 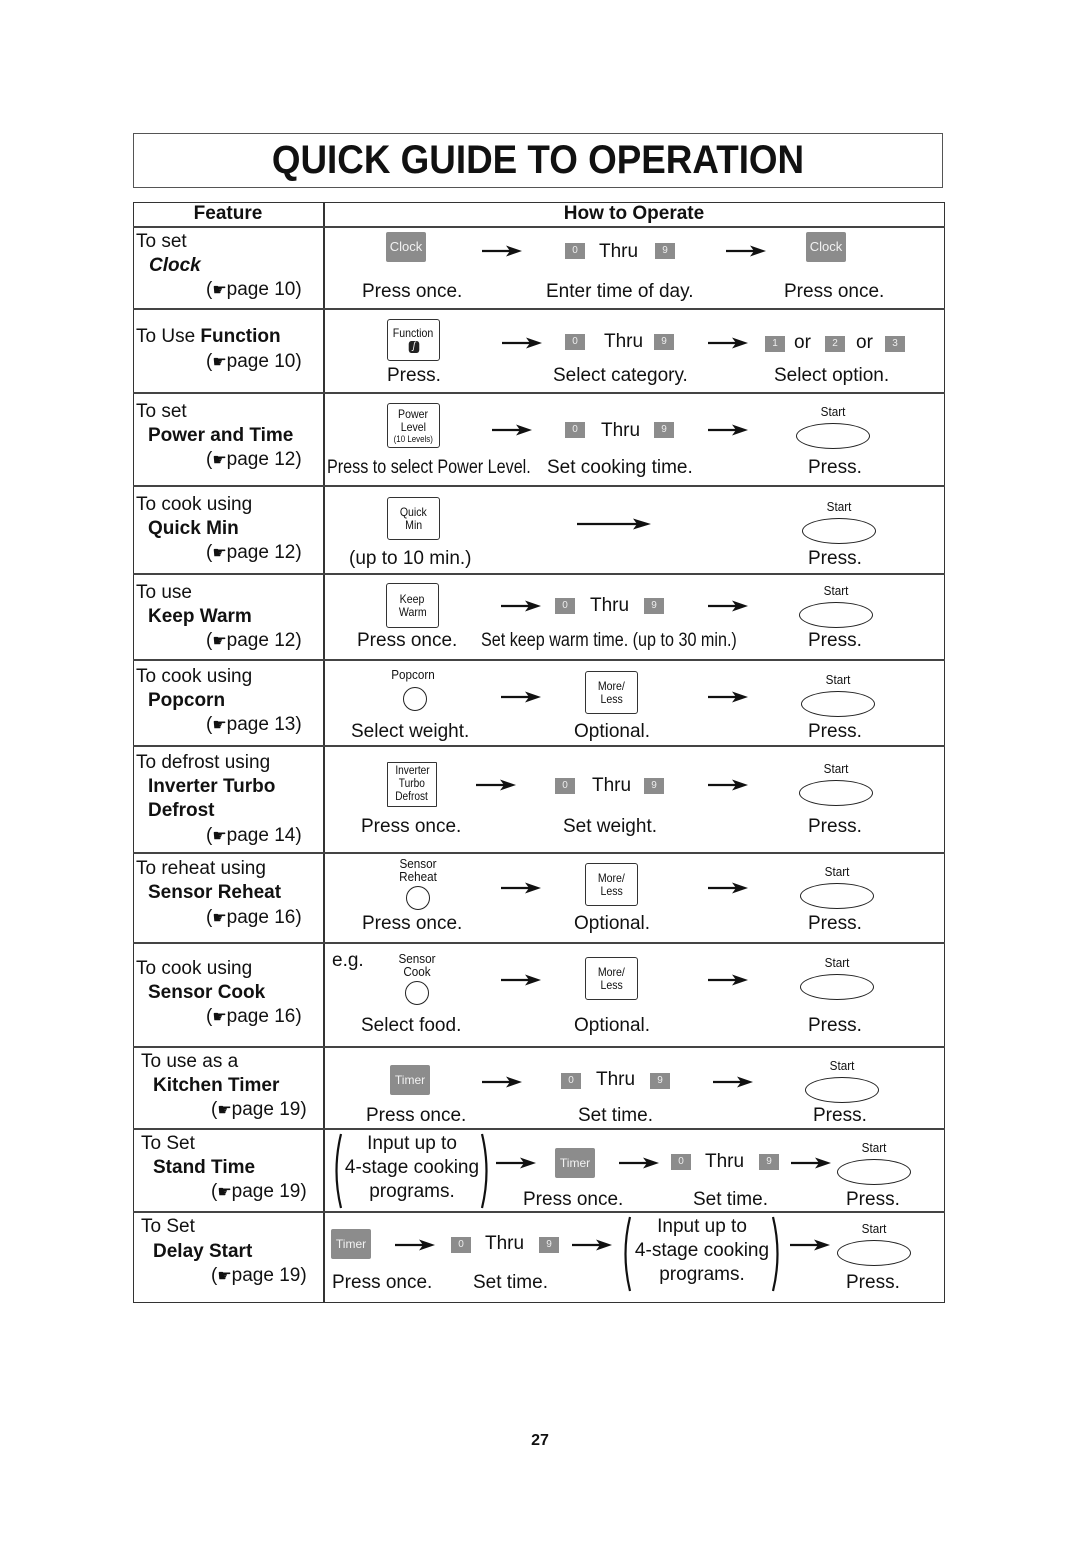 What do you see at coordinates (620, 291) in the screenshot?
I see `step-label: Enter time of day.` at bounding box center [620, 291].